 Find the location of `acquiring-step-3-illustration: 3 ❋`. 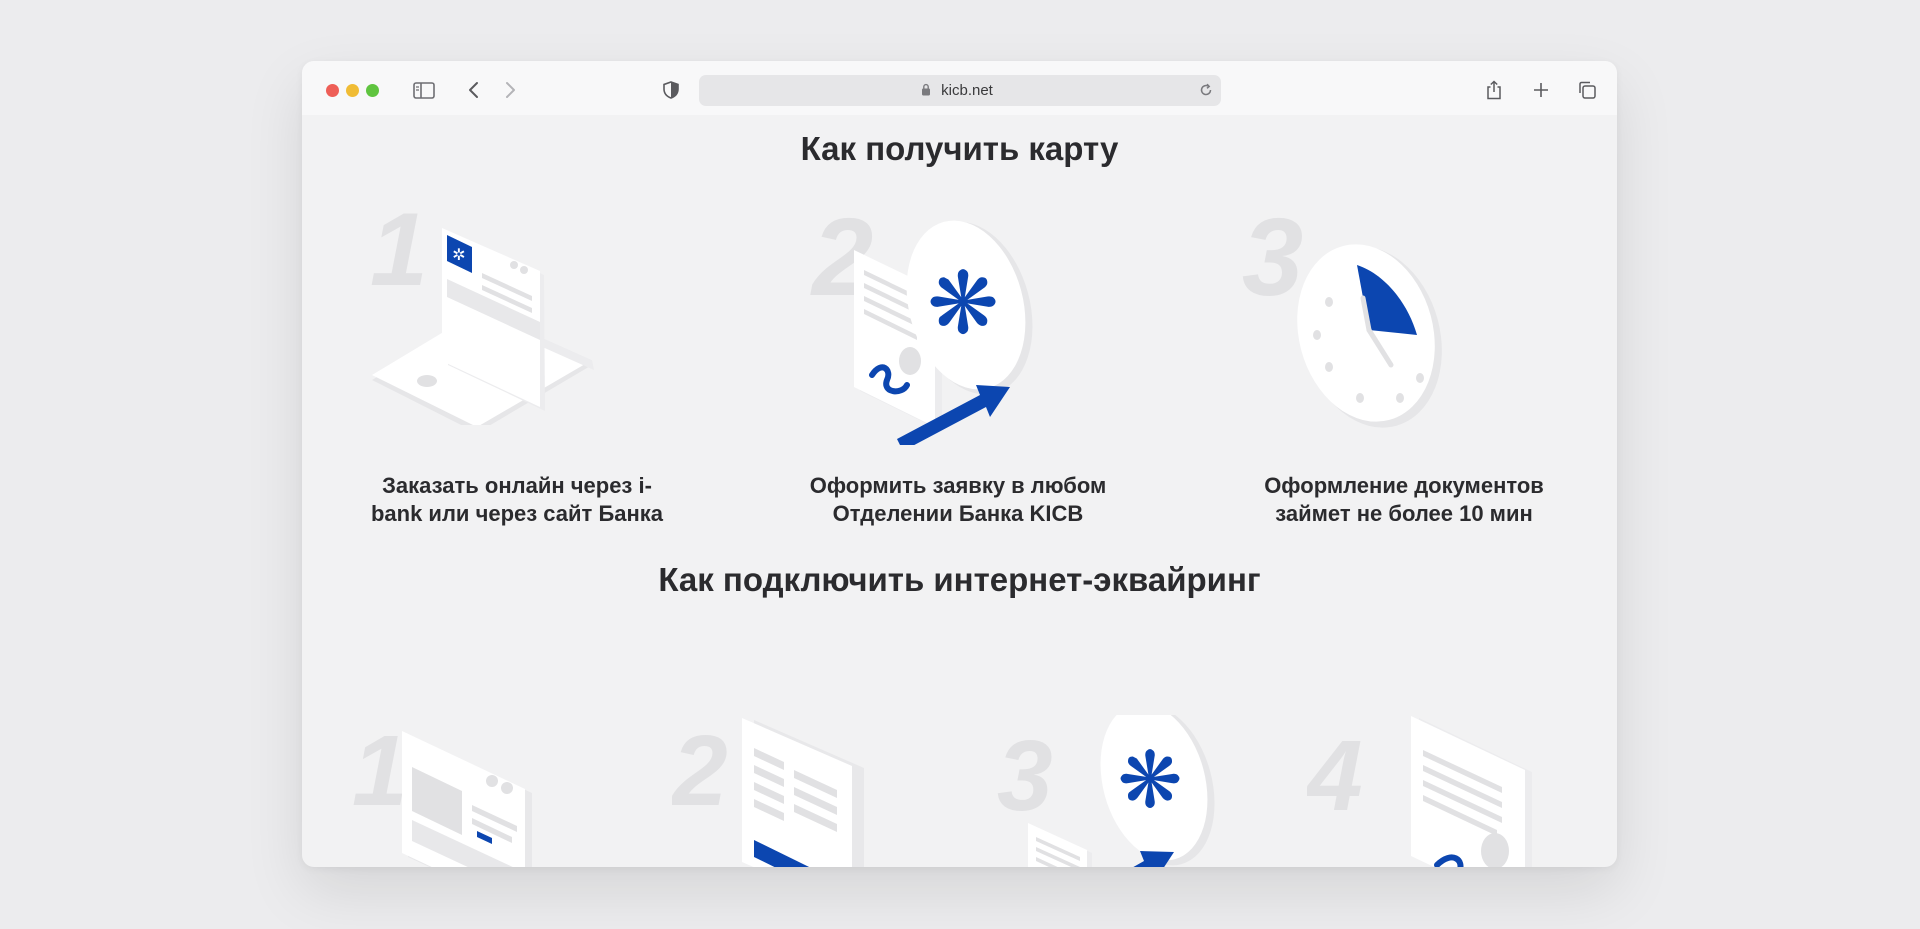

acquiring-step-3-illustration: 3 ❋ is located at coordinates (1106, 791).